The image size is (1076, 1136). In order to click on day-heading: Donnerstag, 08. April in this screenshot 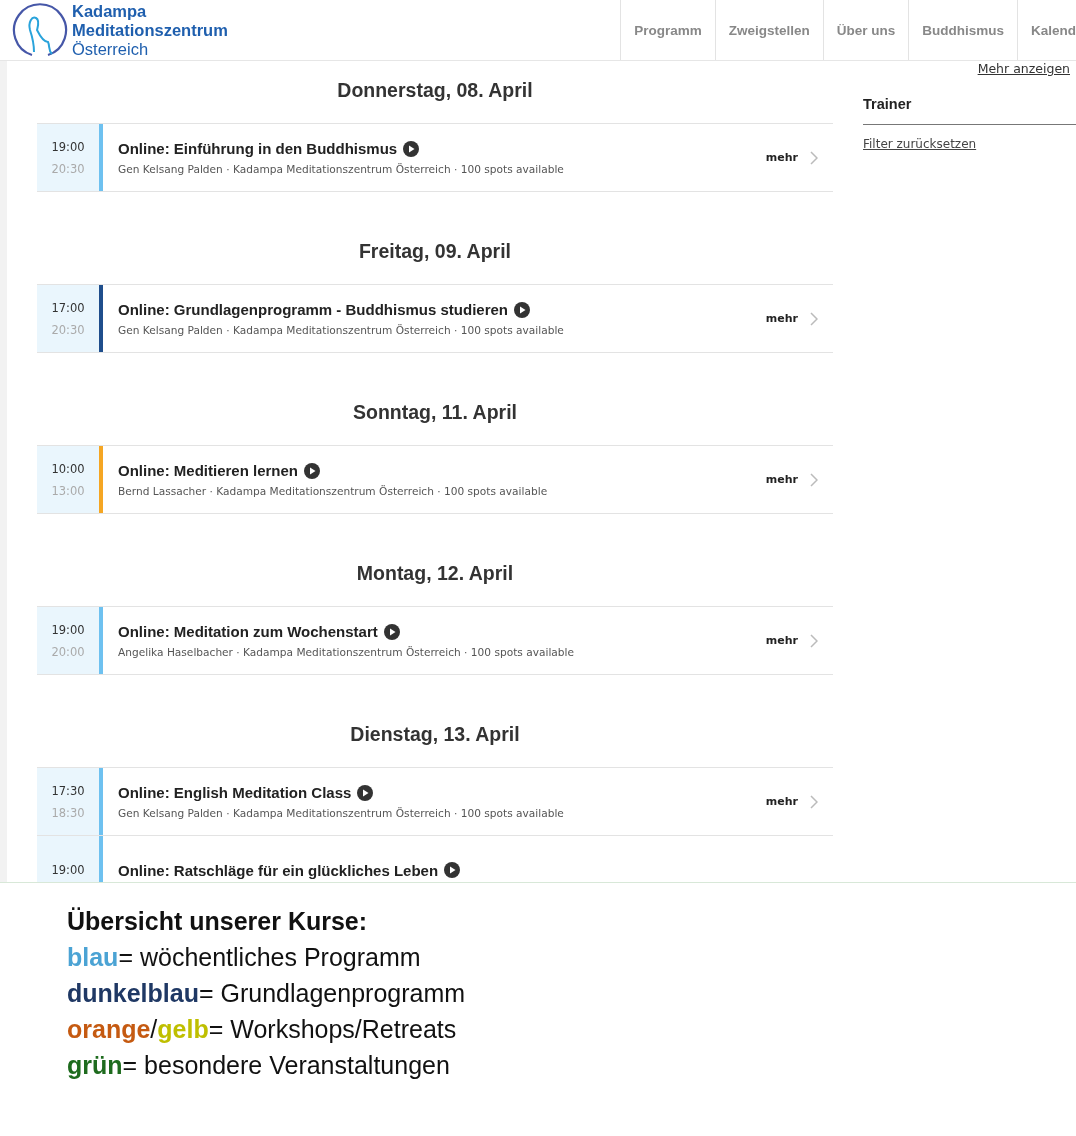, I will do `click(435, 90)`.